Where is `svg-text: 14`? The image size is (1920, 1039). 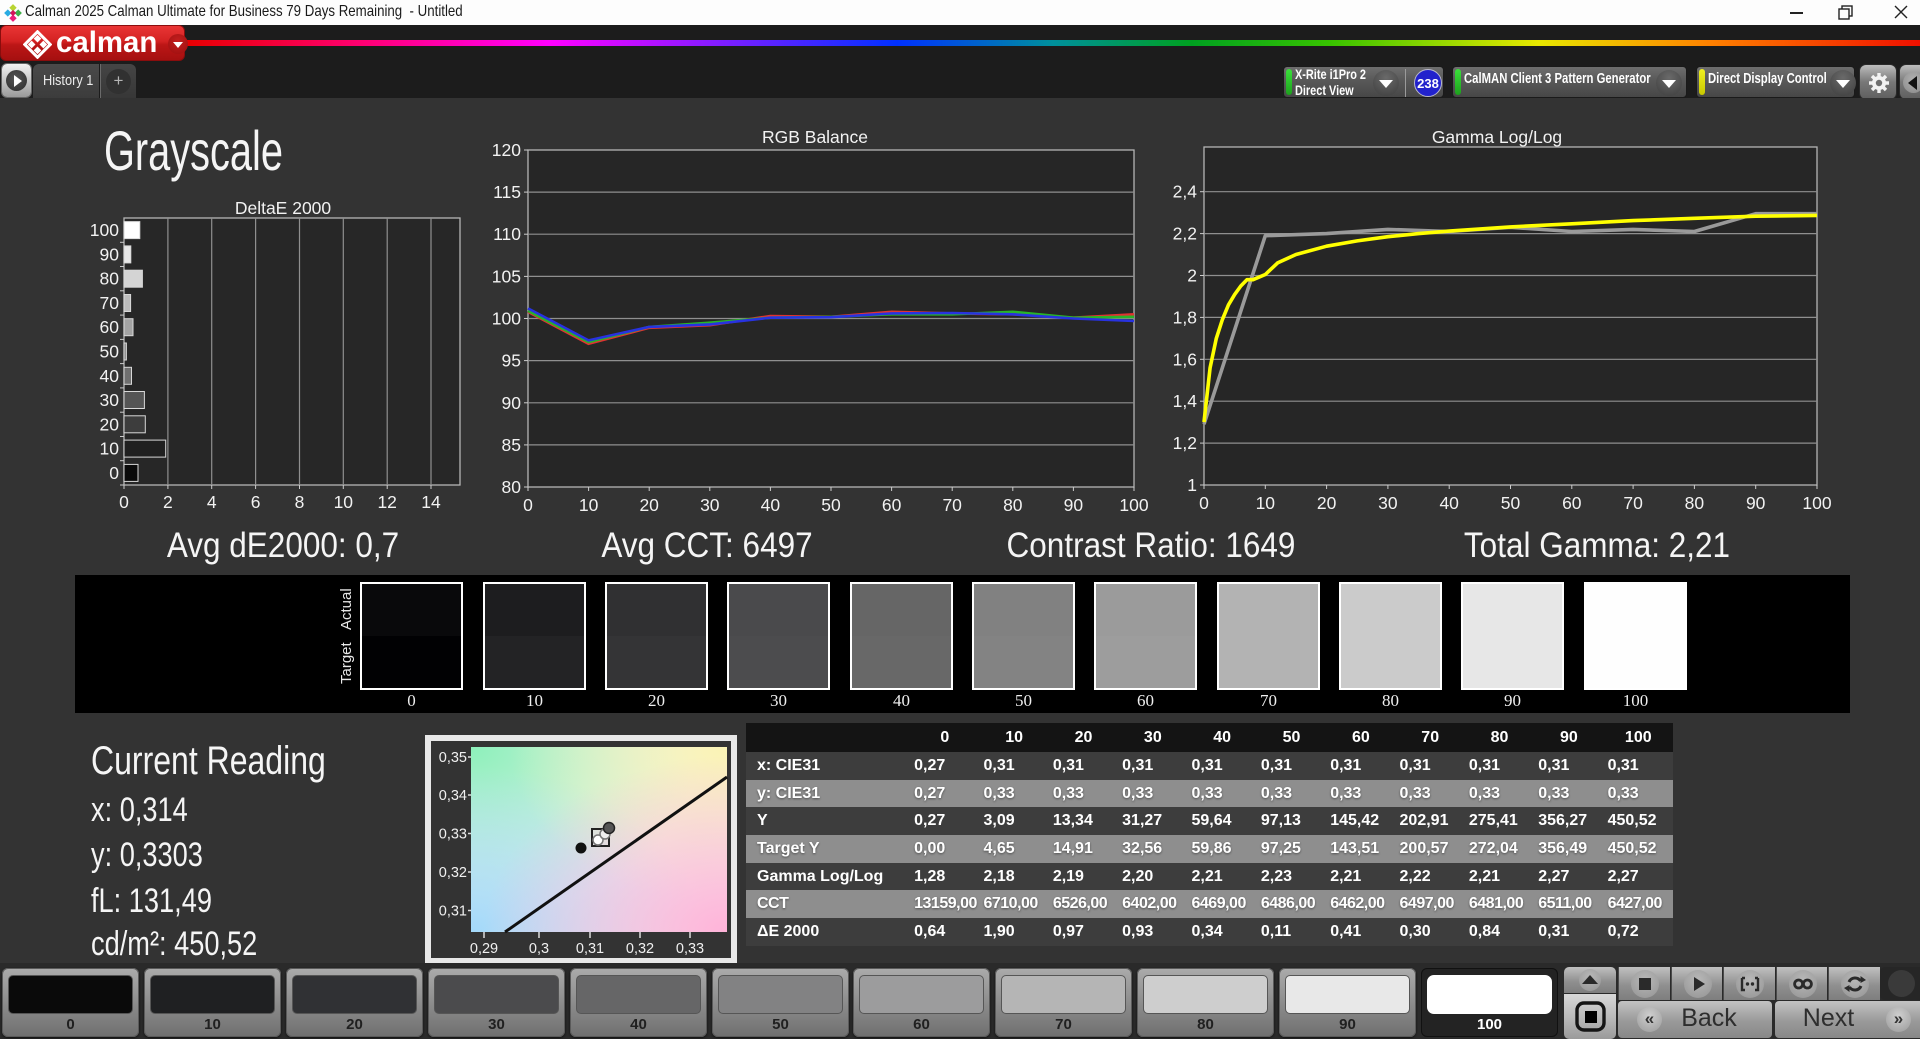 svg-text: 14 is located at coordinates (431, 502).